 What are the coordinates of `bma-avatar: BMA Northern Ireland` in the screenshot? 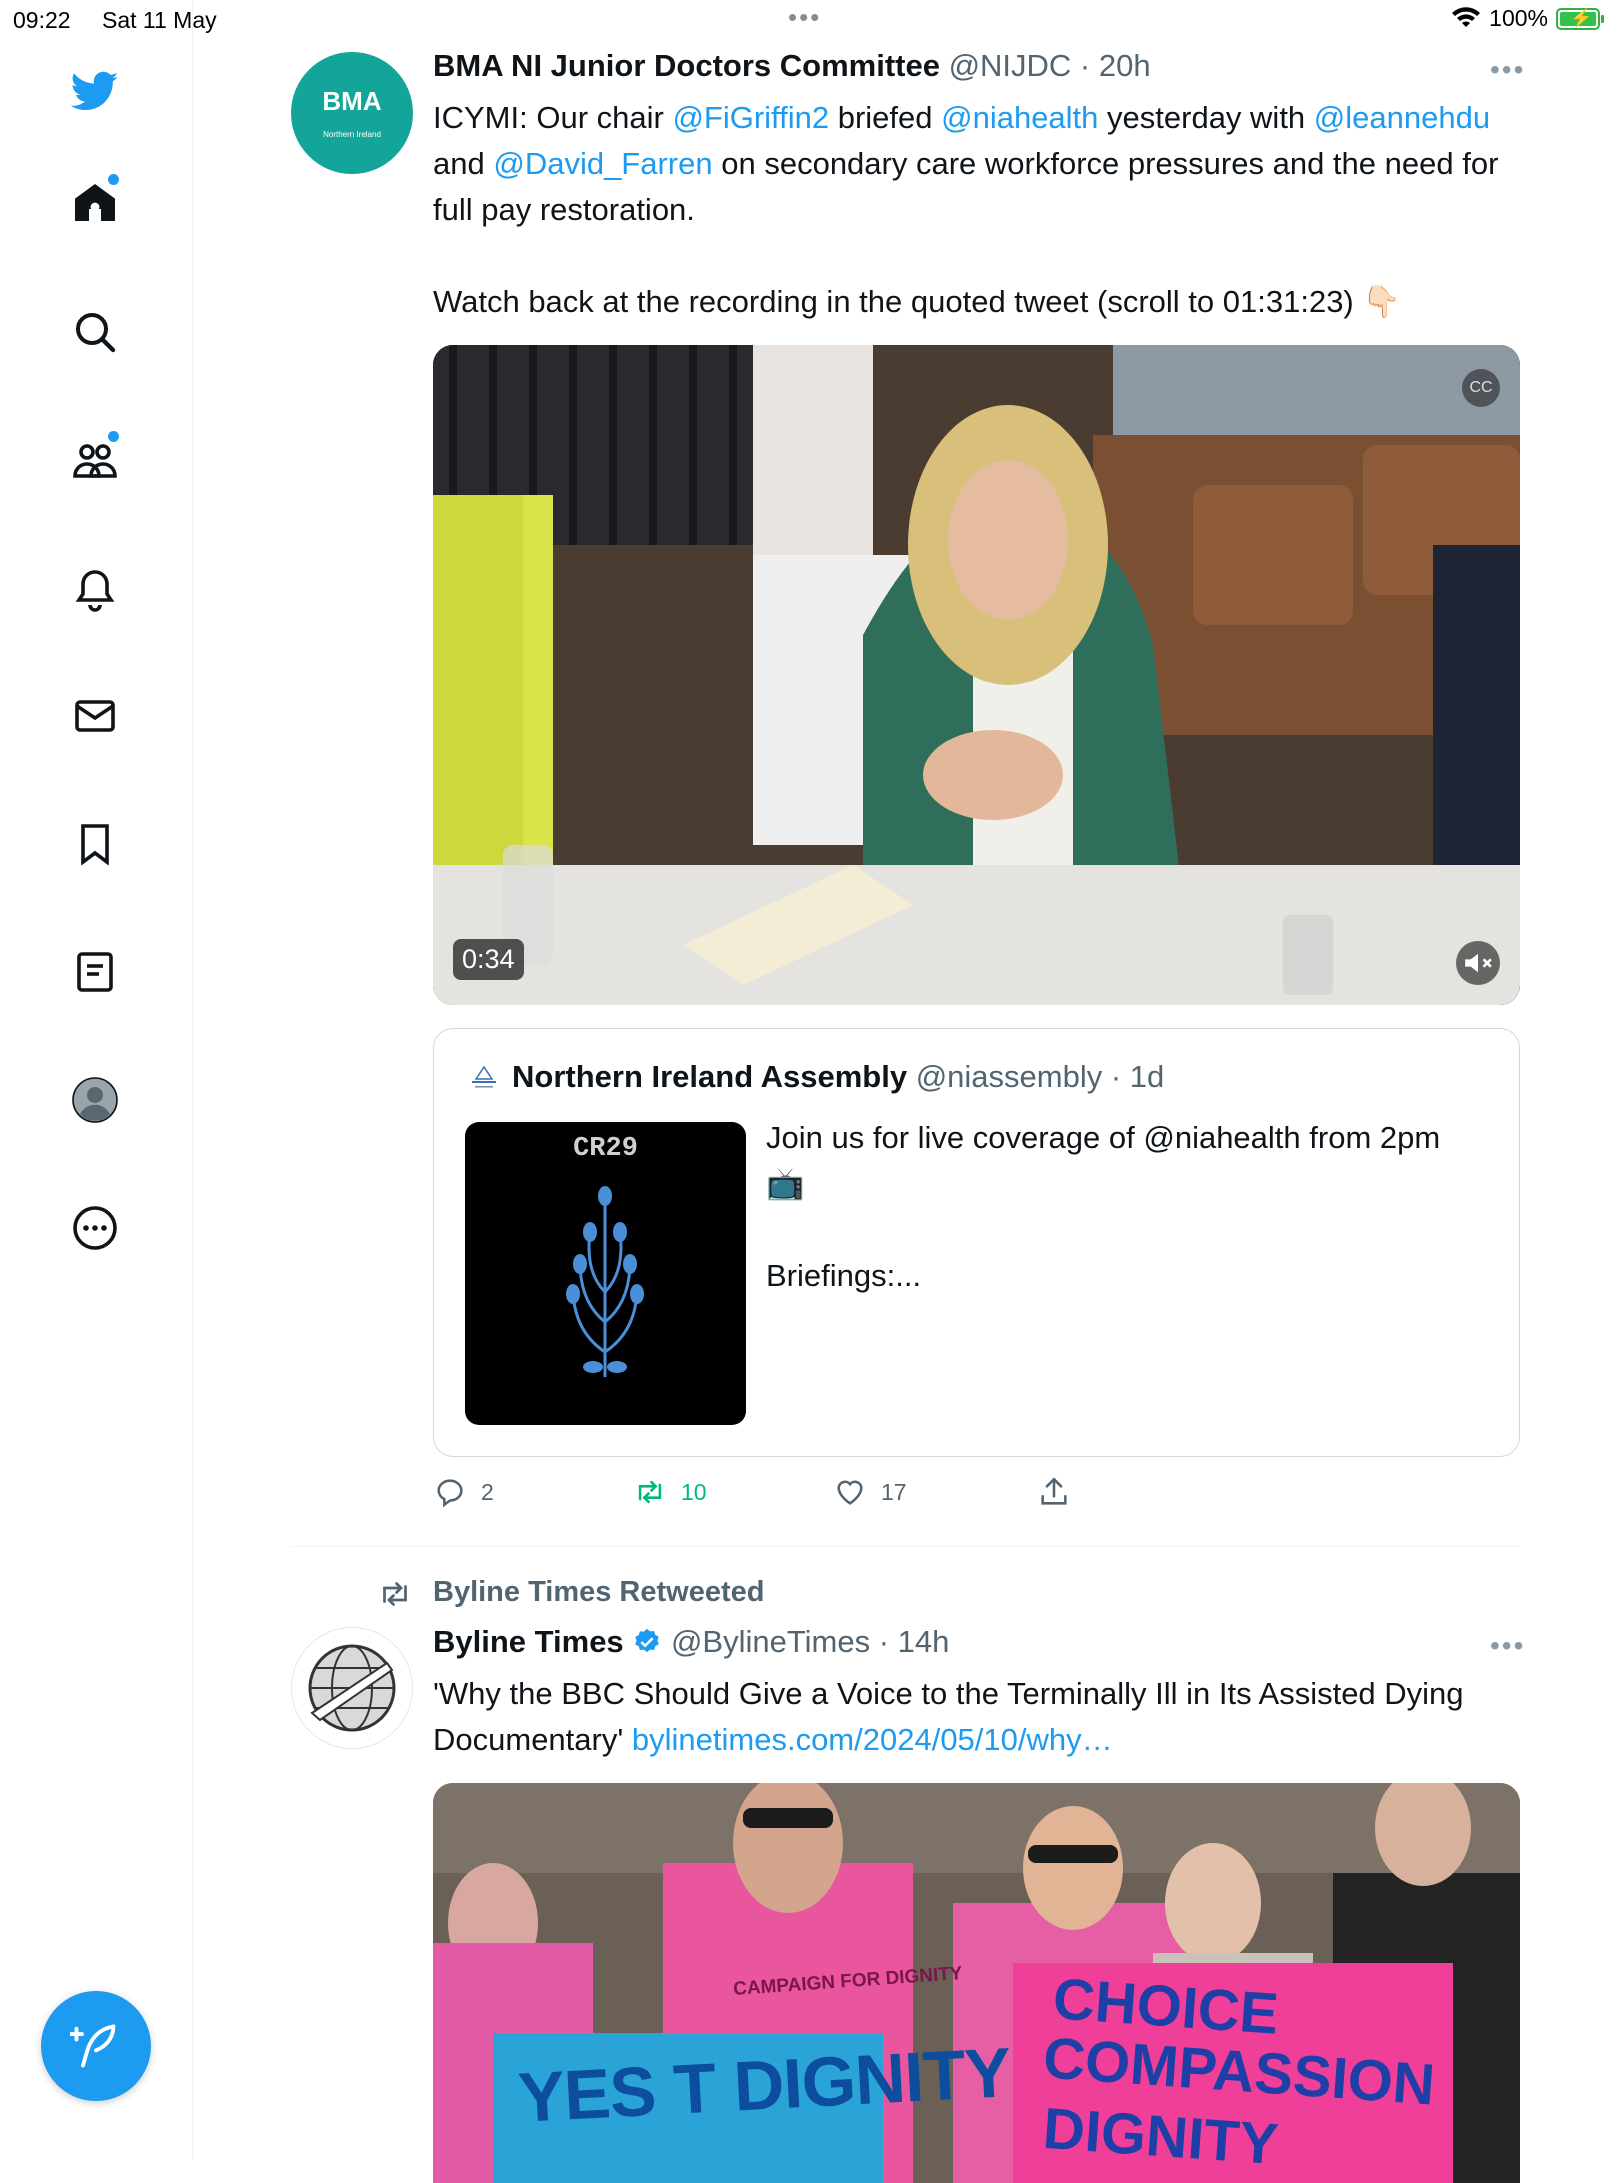 It's located at (352, 113).